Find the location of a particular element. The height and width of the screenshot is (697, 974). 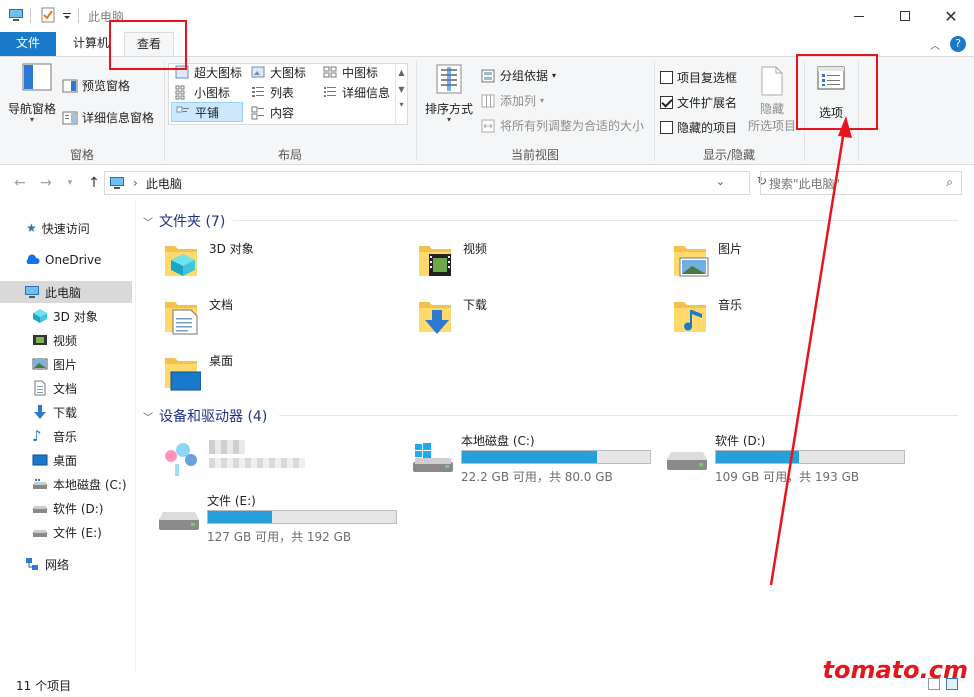

drive-d: 软件 (D:) 109 GB 可用，共 193 GB is located at coordinates (795, 458).